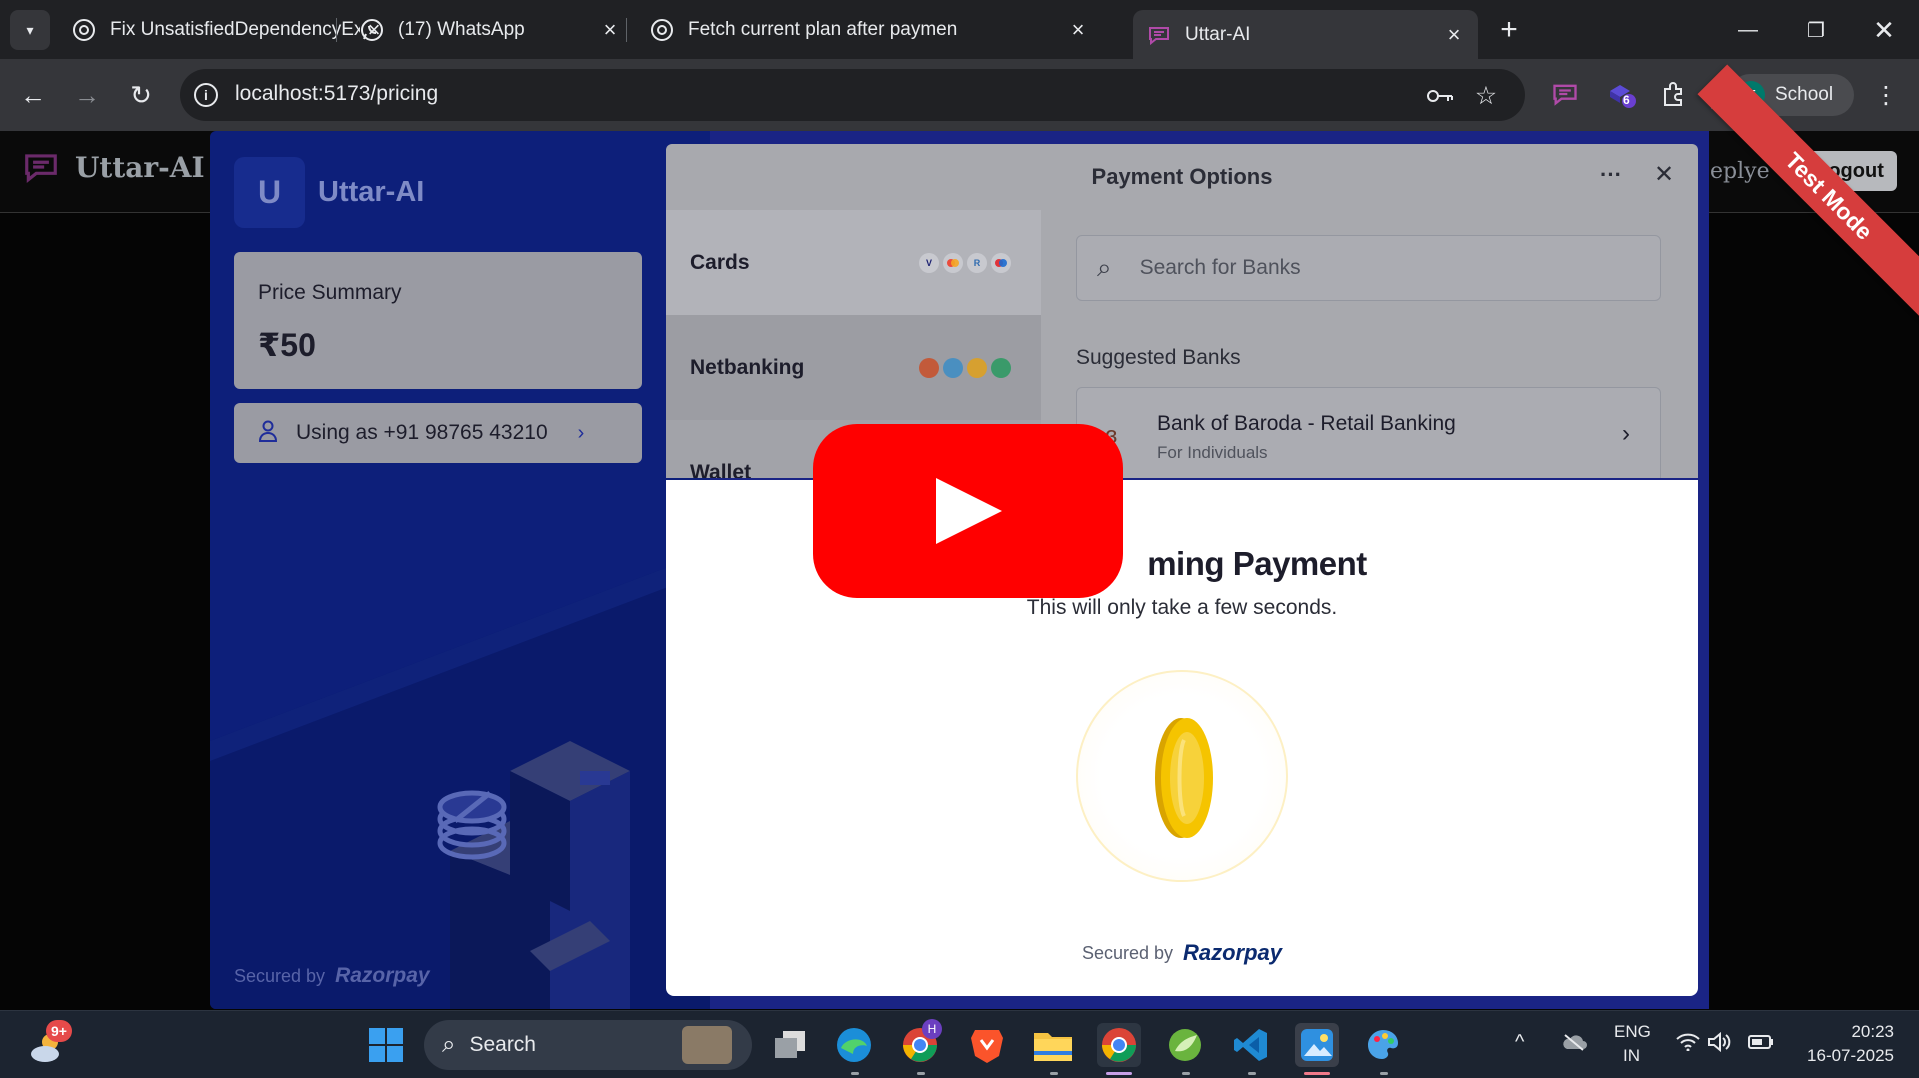 This screenshot has width=1919, height=1078. I want to click on extension-icon: 6, so click(1621, 94).